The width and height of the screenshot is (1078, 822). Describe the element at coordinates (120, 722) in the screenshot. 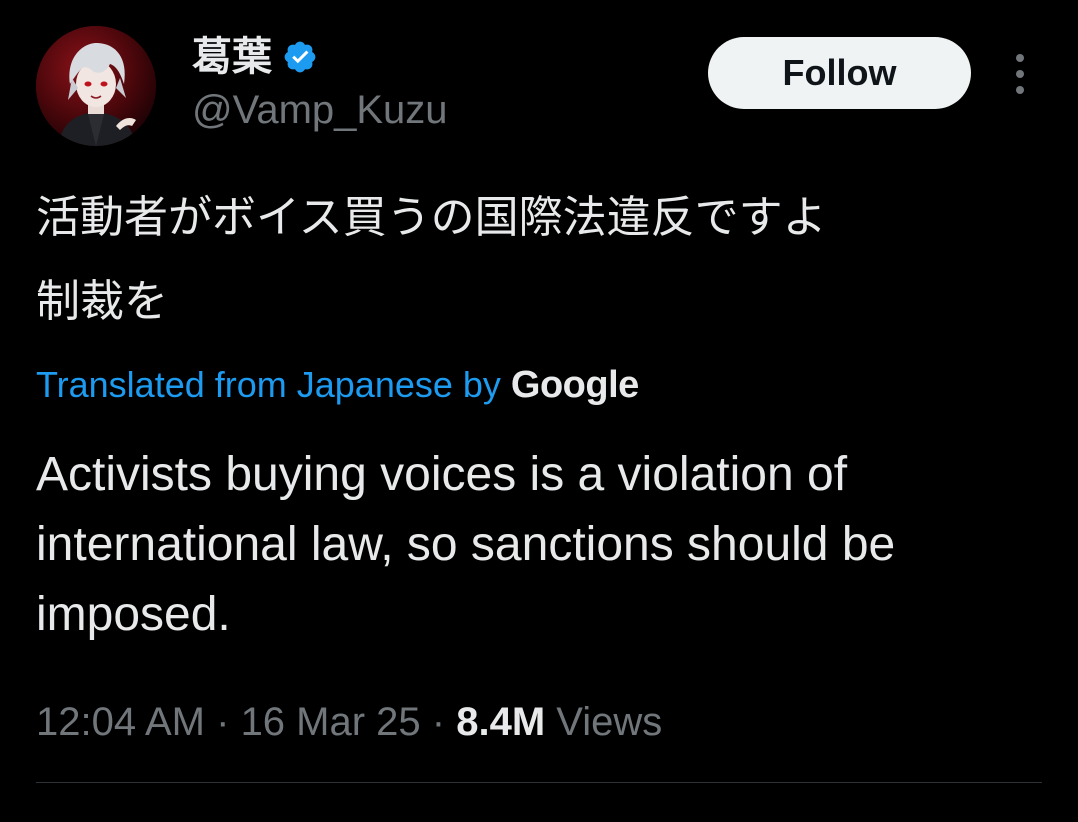

I see `tweet-time: 12:04 AM` at that location.